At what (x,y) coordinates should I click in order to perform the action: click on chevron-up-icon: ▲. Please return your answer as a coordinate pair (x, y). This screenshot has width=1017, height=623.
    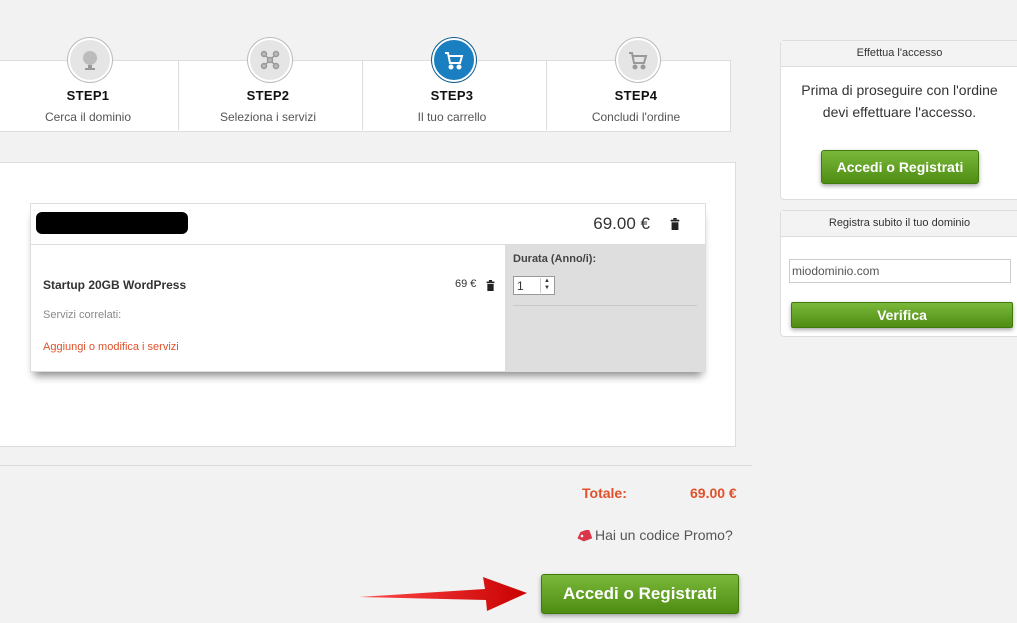
    Looking at the image, I should click on (547, 281).